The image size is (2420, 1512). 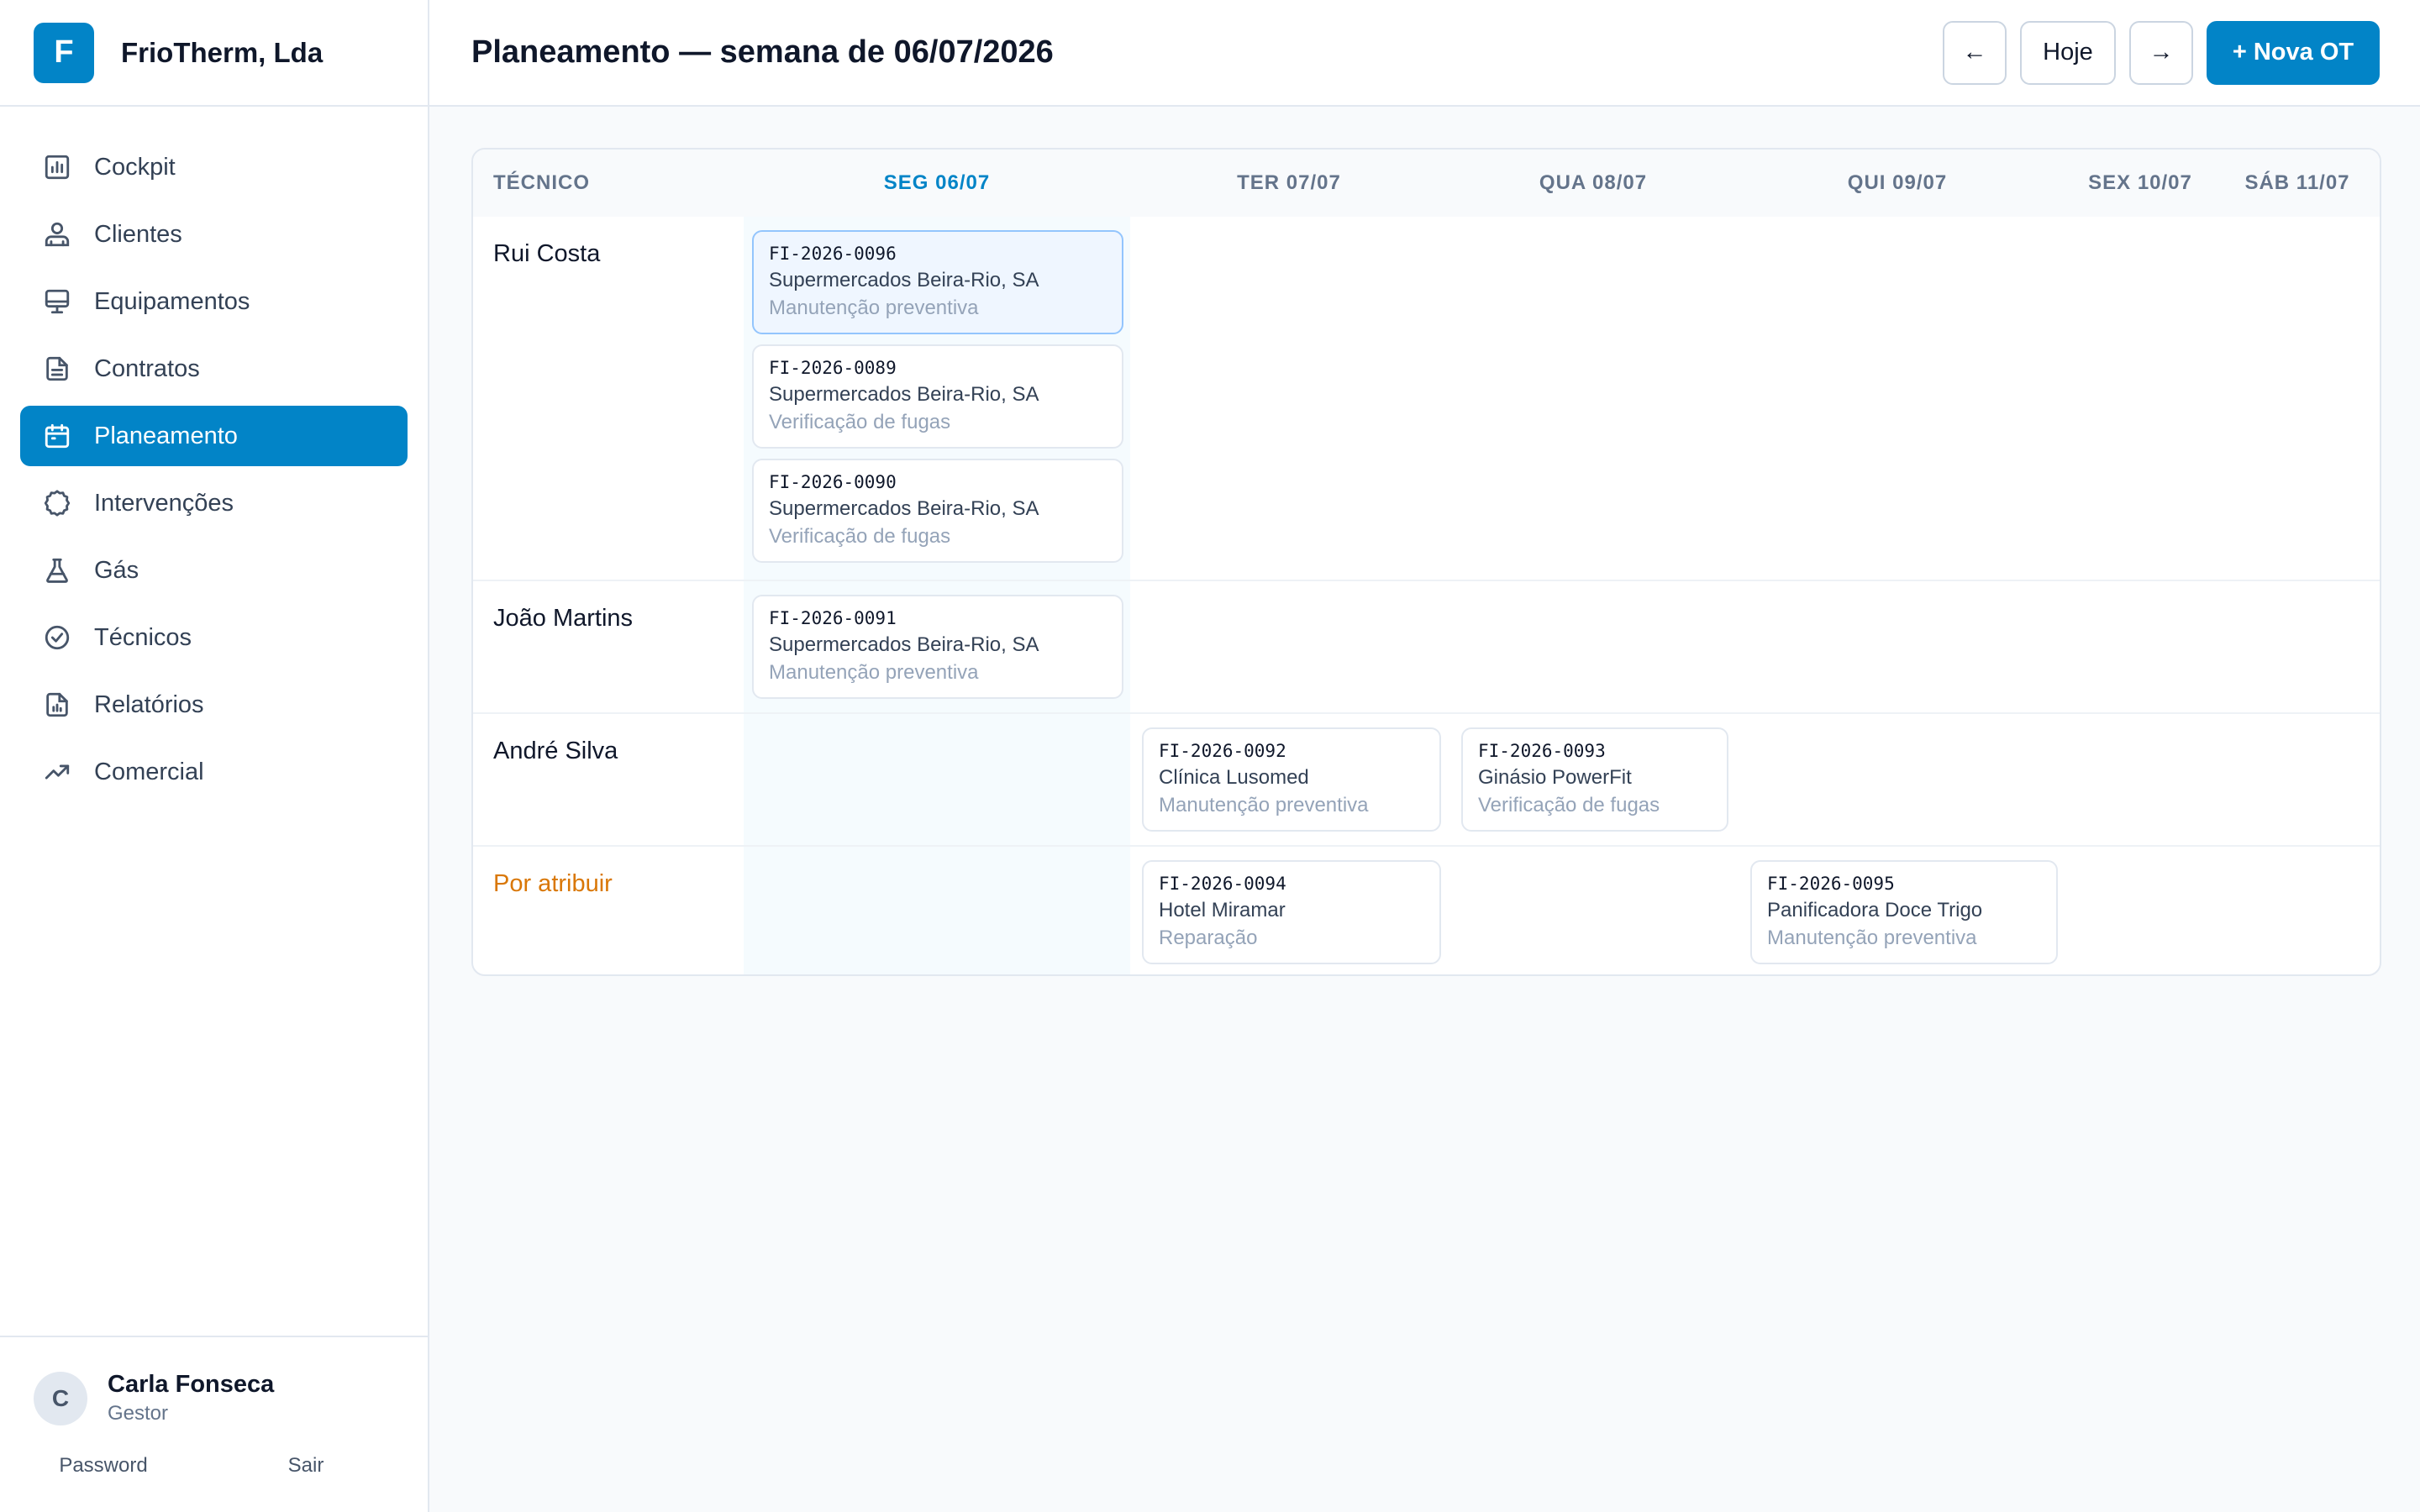 What do you see at coordinates (214, 637) in the screenshot?
I see `sidebar-item-tecnicos: Técnicos` at bounding box center [214, 637].